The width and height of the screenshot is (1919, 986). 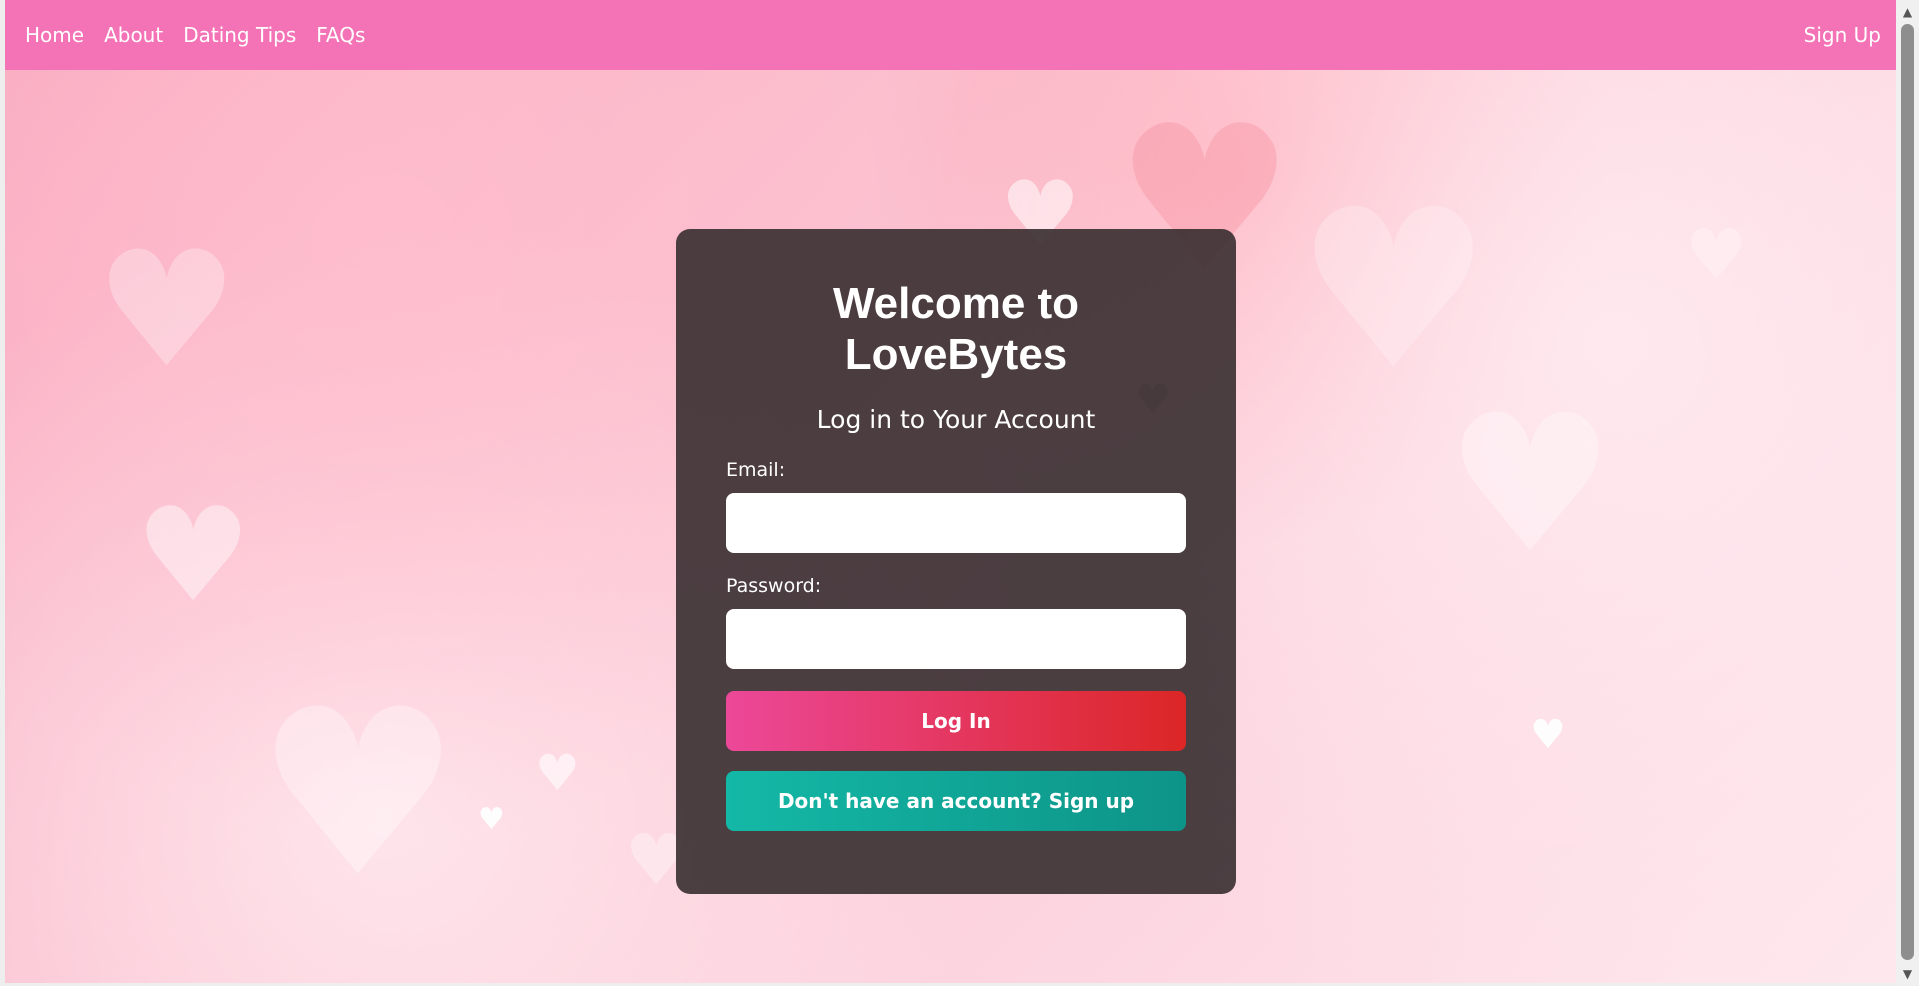 What do you see at coordinates (239, 35) in the screenshot?
I see `nav-link-dating-tips: Dating Tips` at bounding box center [239, 35].